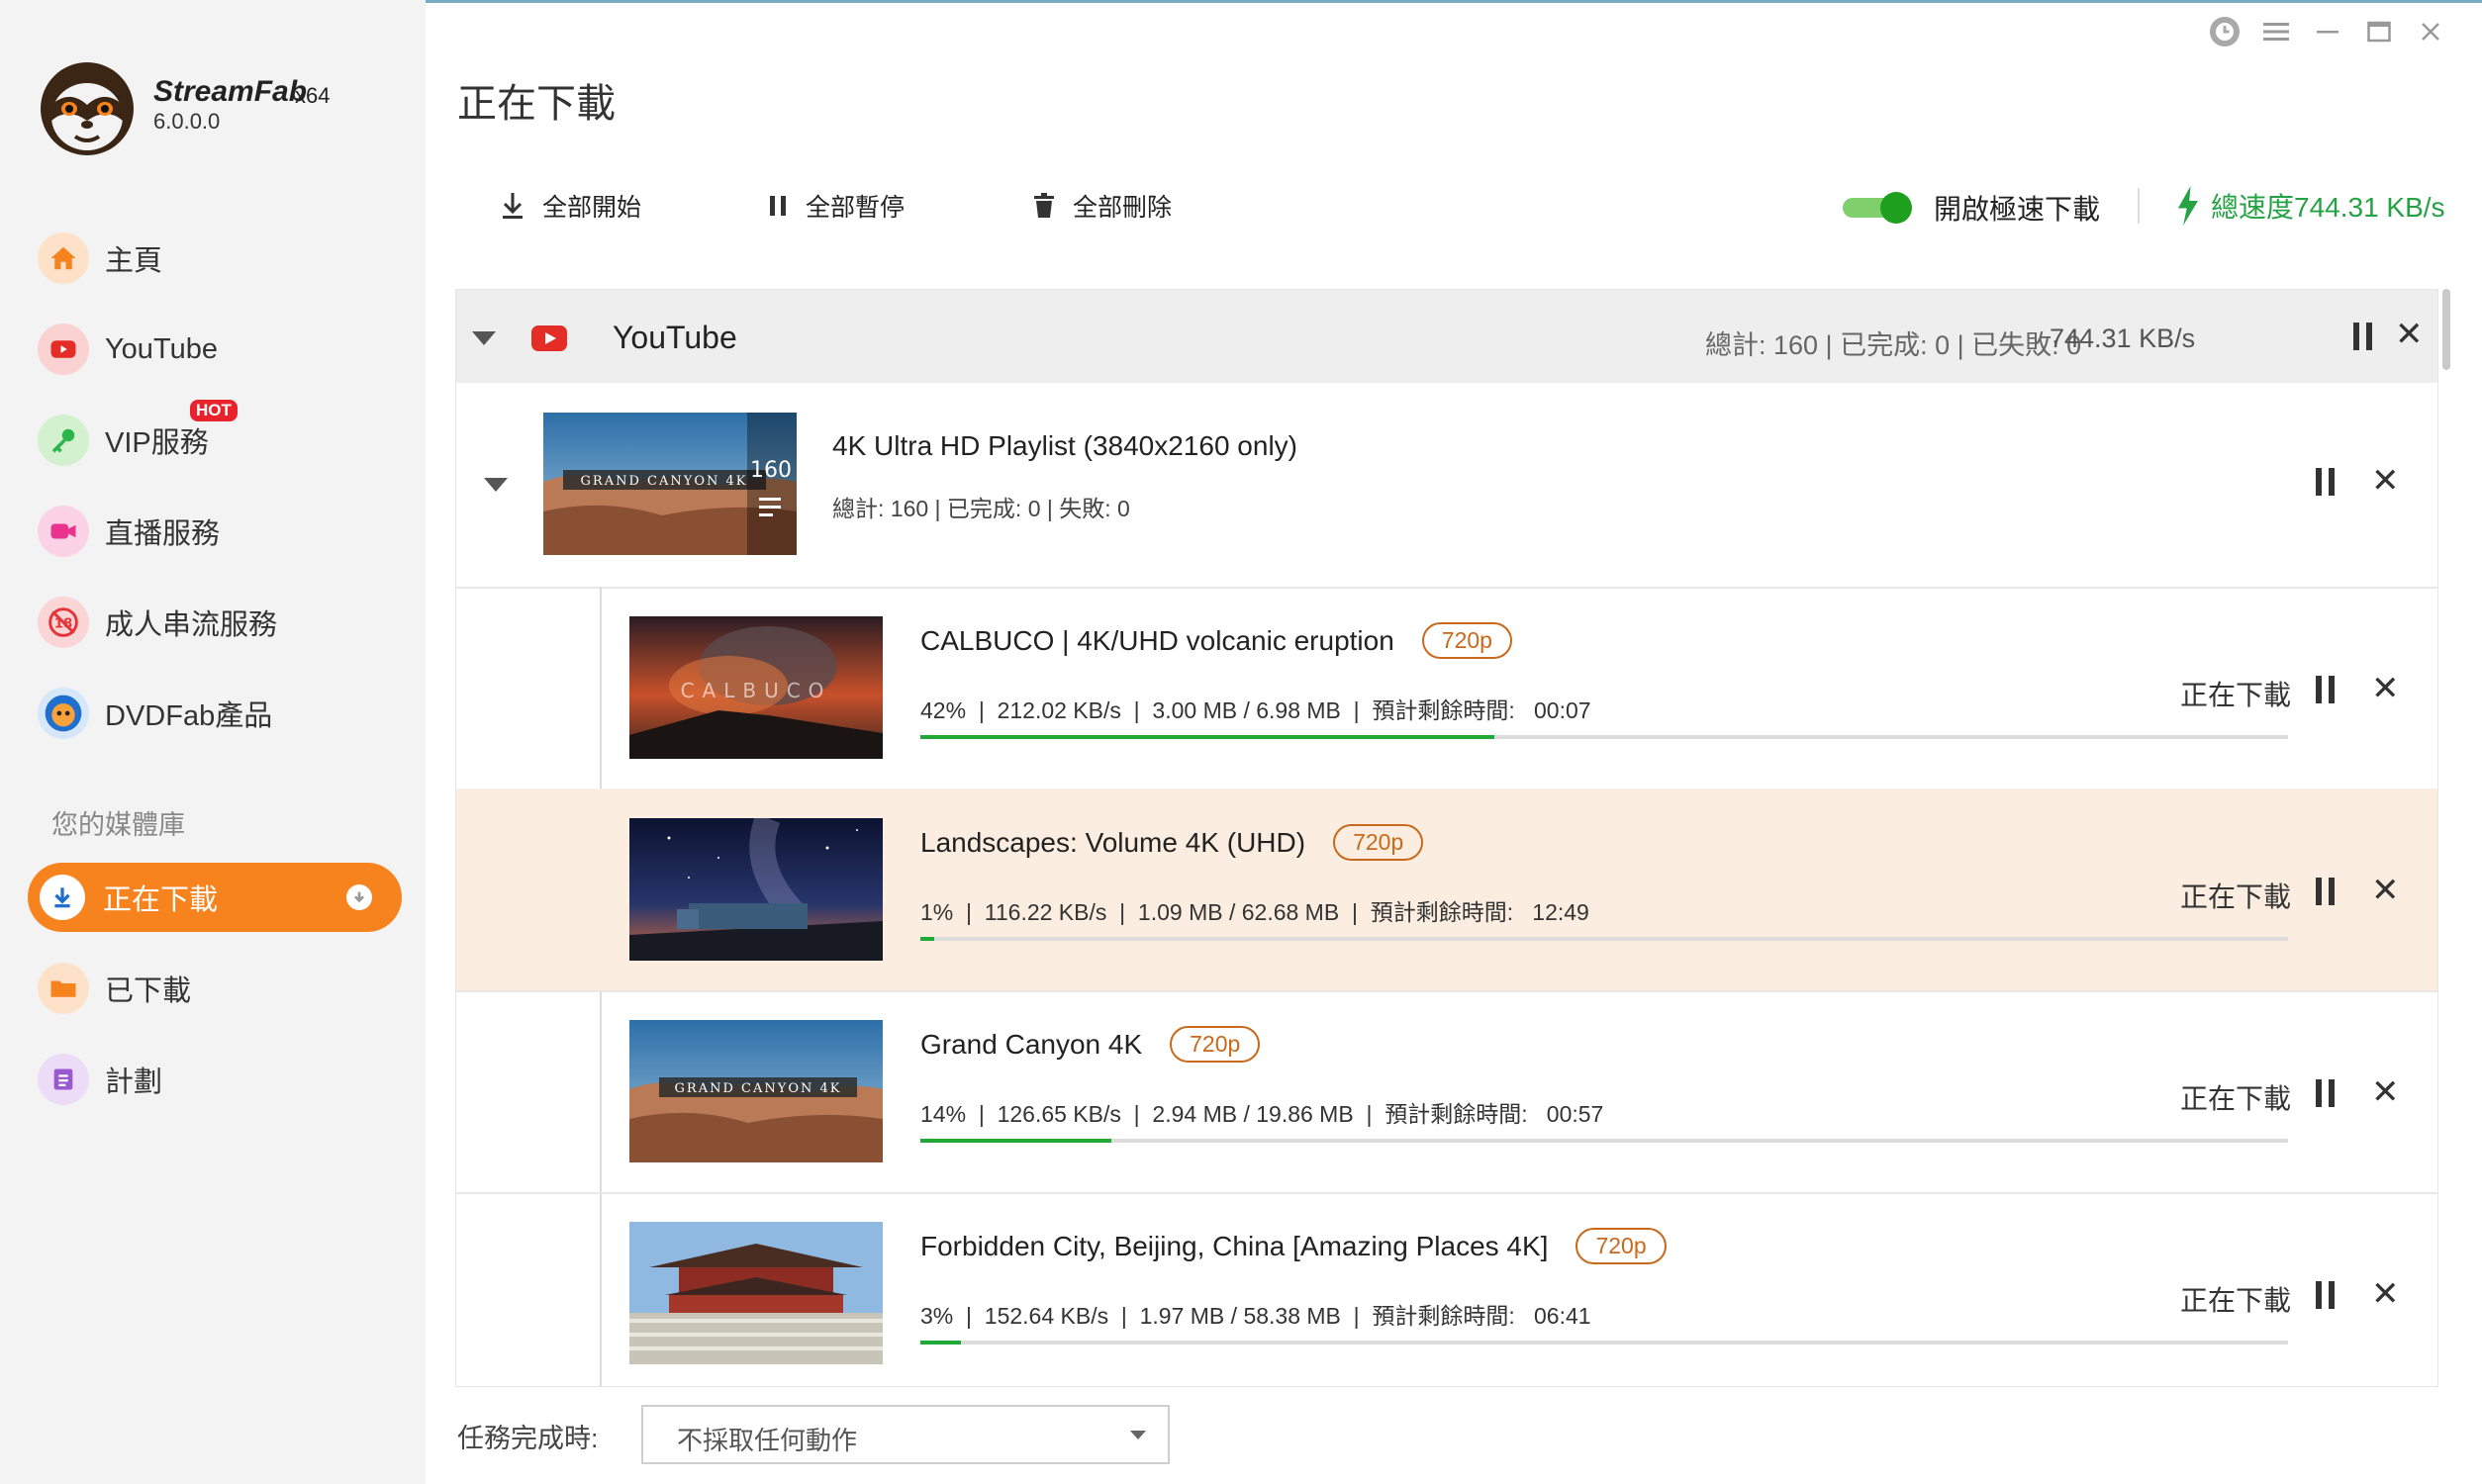 The width and height of the screenshot is (2482, 1484). Describe the element at coordinates (64, 988) in the screenshot. I see `folder-icon` at that location.